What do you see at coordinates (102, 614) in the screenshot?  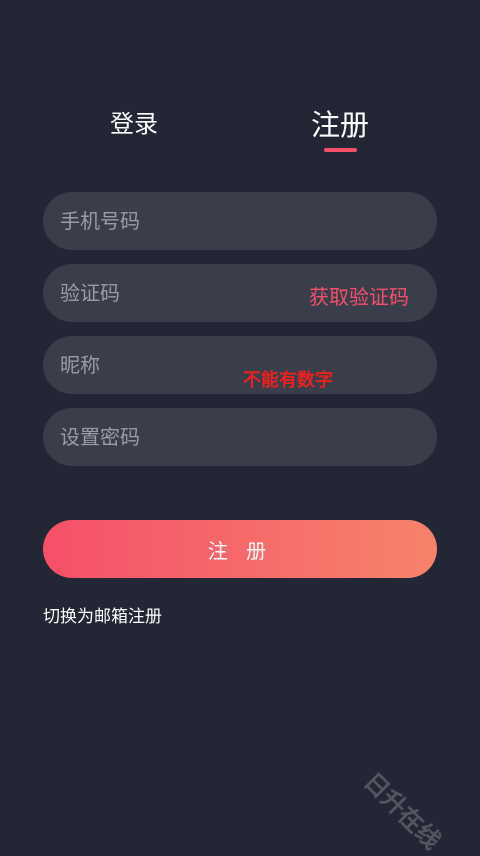 I see `switch-to-email-link: 切换为邮箱注册` at bounding box center [102, 614].